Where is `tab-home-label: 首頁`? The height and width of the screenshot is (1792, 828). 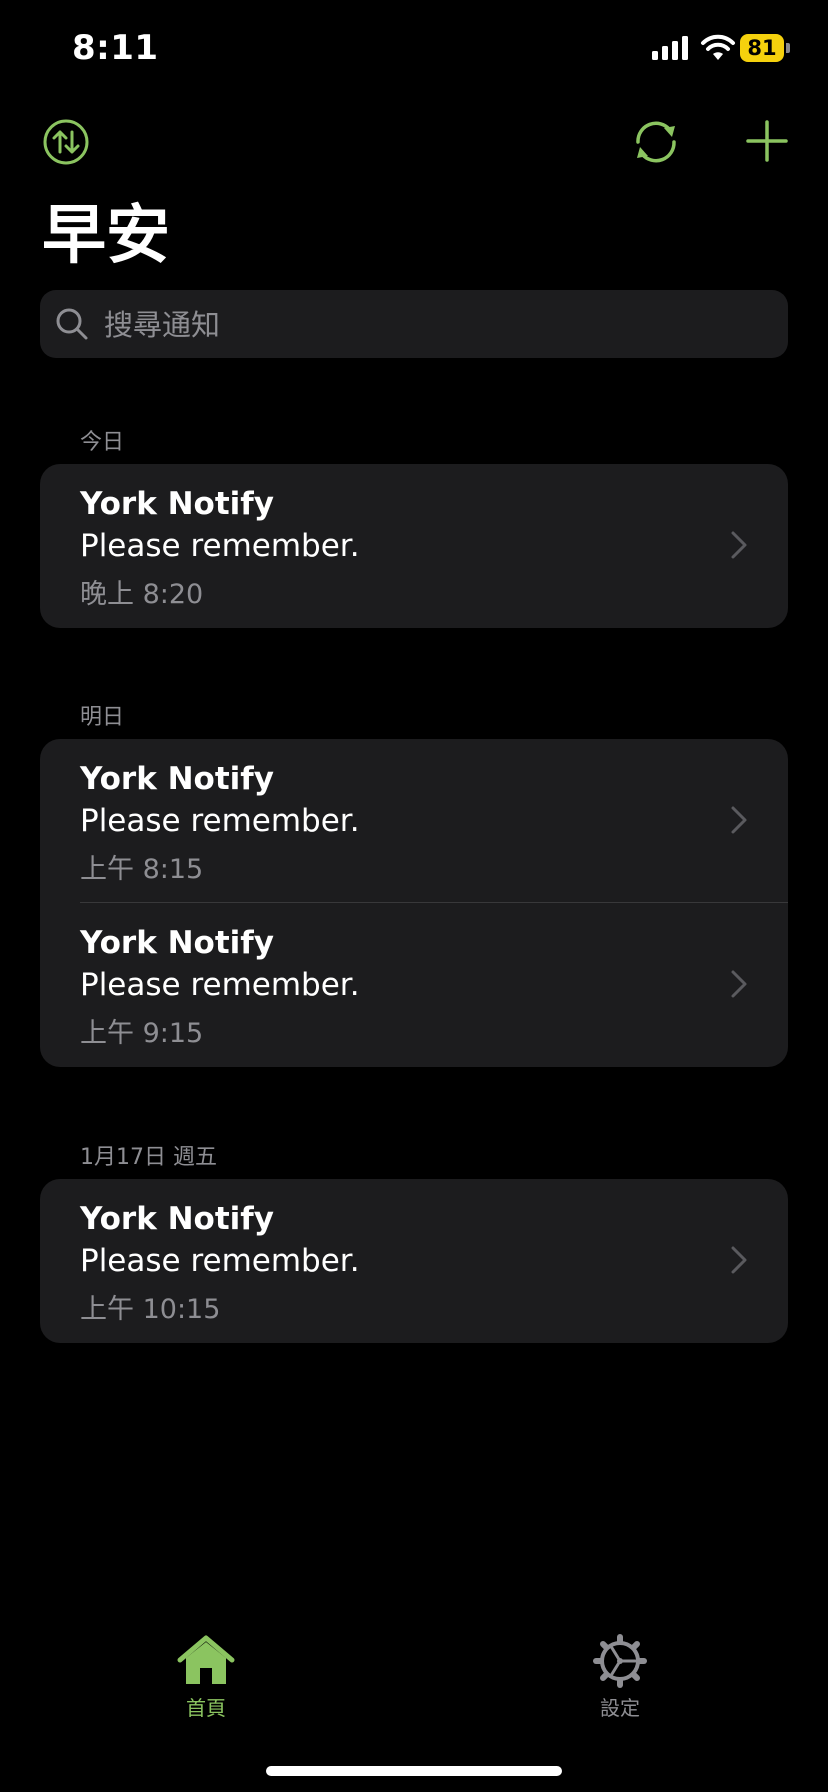 tab-home-label: 首頁 is located at coordinates (206, 1708).